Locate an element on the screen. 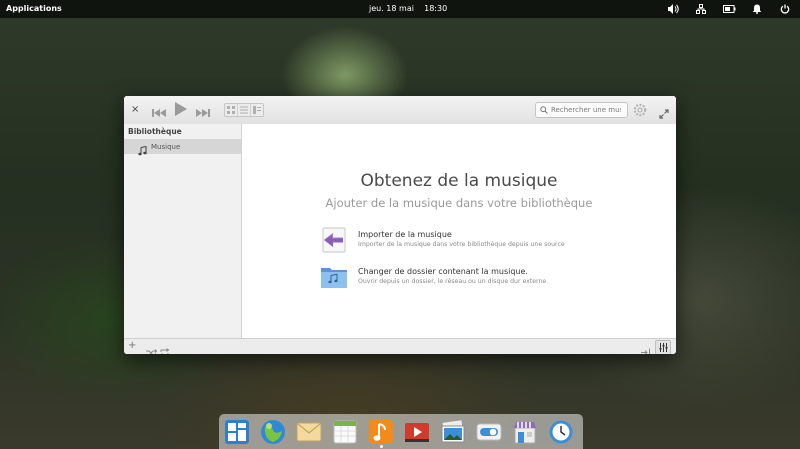 The width and height of the screenshot is (800, 449). import-music-title: Importer de la musique is located at coordinates (405, 234).